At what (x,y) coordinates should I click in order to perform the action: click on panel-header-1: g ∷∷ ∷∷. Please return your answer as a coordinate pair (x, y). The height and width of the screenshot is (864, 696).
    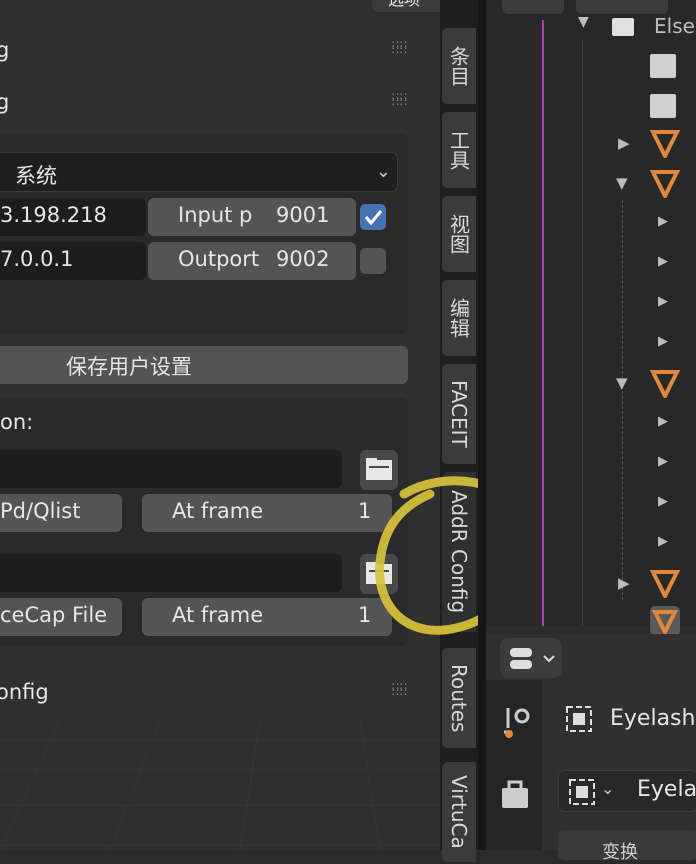
    Looking at the image, I should click on (210, 50).